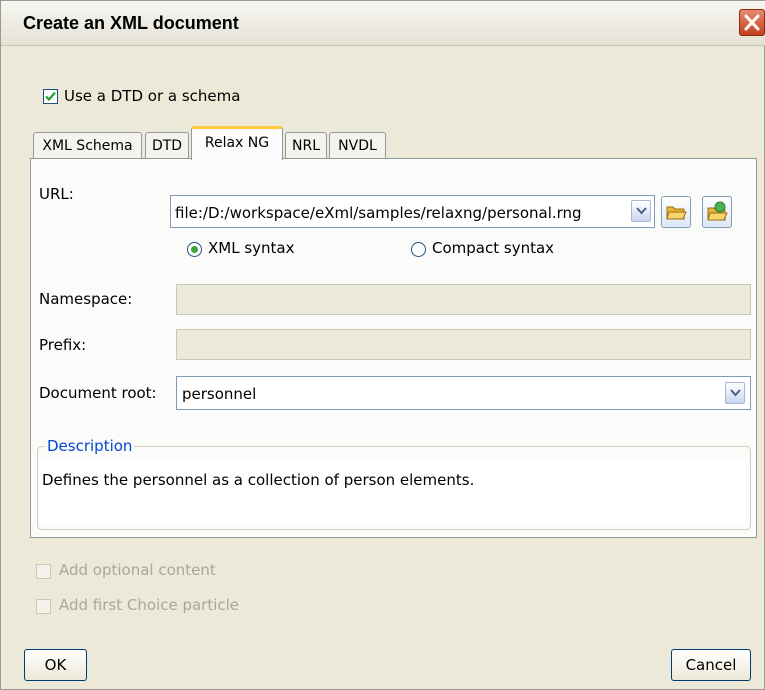  I want to click on checkmark-icon, so click(50, 96).